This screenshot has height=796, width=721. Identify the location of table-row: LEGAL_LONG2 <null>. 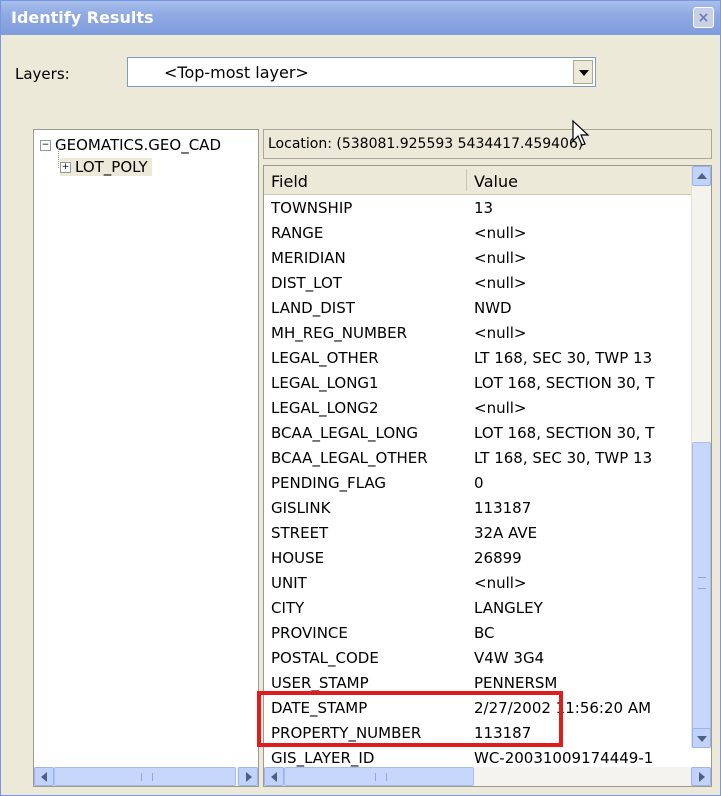
(478, 407).